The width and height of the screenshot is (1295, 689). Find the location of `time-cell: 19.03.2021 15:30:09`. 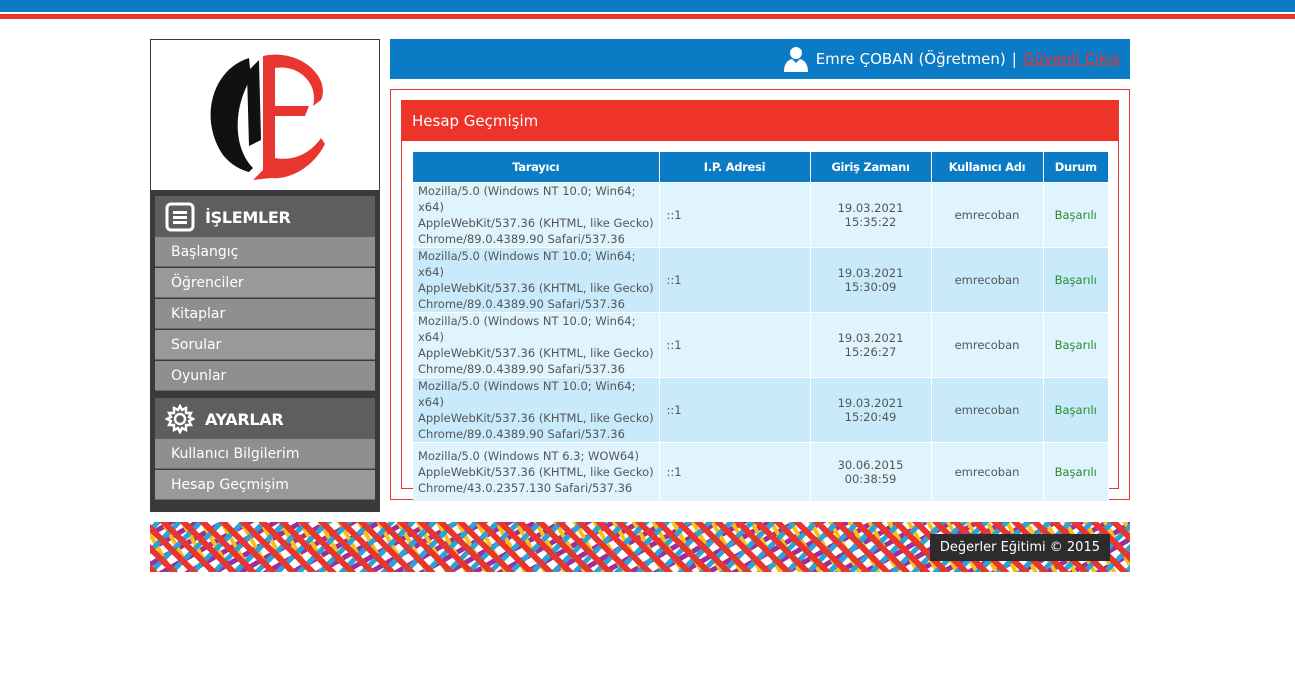

time-cell: 19.03.2021 15:30:09 is located at coordinates (871, 279).